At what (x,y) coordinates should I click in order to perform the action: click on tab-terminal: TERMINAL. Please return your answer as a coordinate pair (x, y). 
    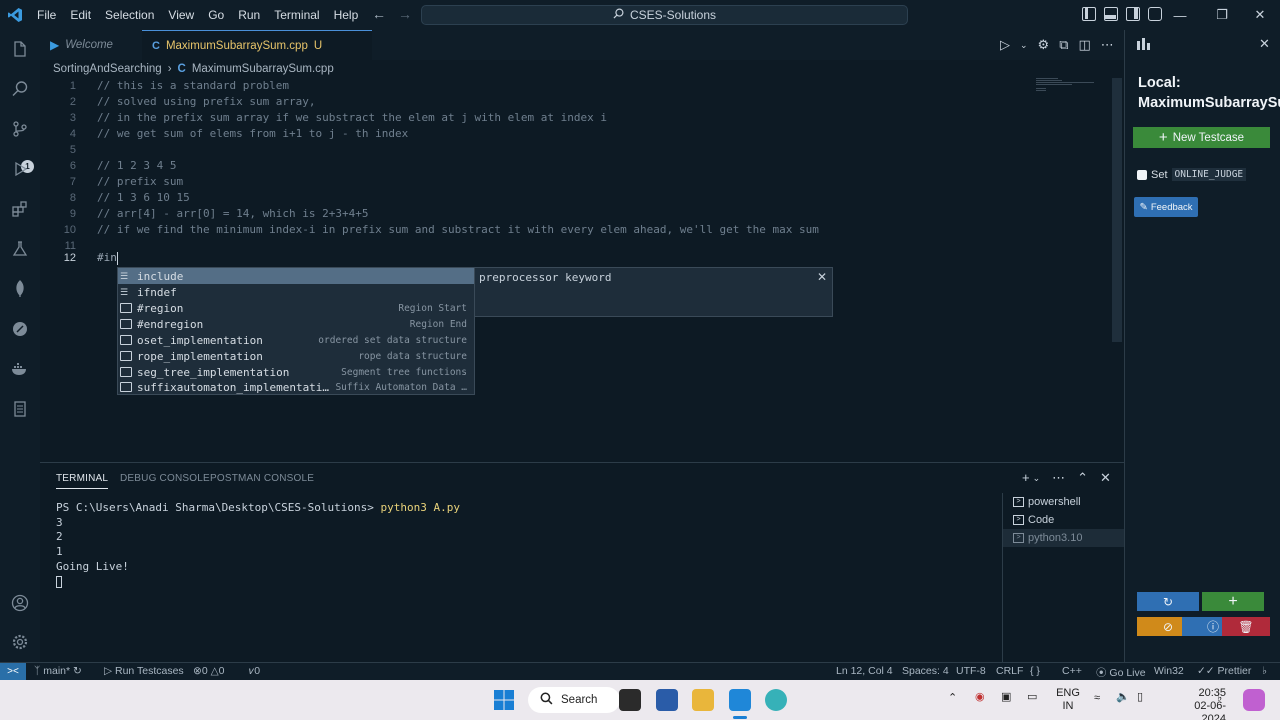
    Looking at the image, I should click on (82, 481).